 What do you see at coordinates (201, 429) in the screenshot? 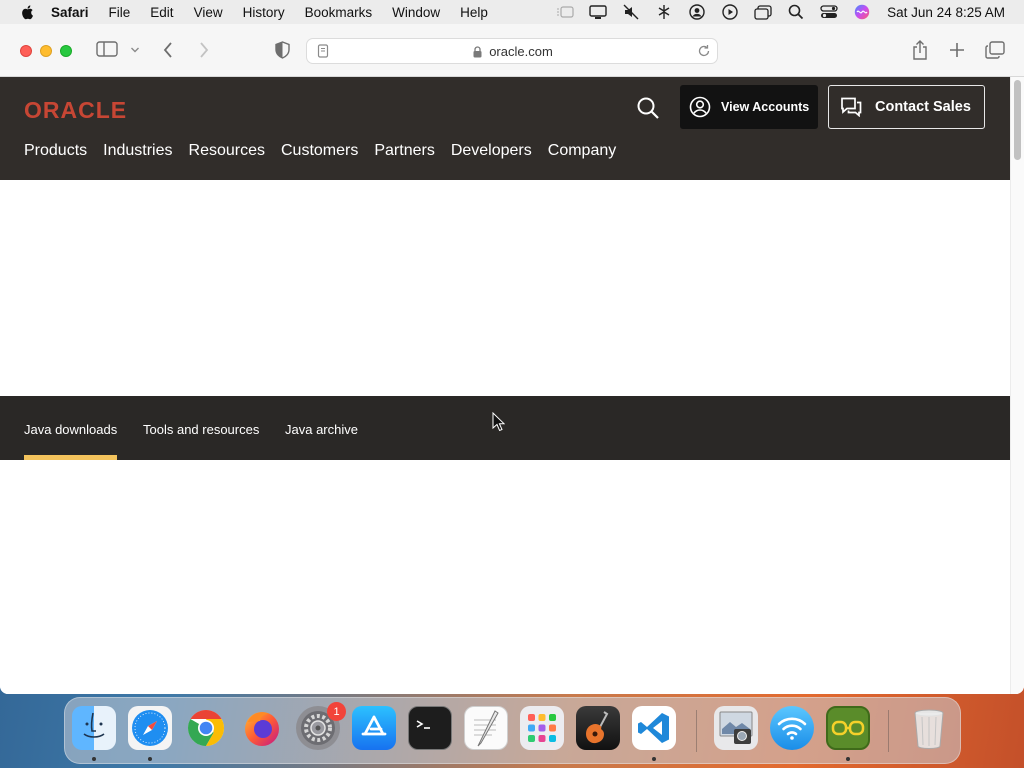
I see `tab-tools-and-resources: Tools and resources` at bounding box center [201, 429].